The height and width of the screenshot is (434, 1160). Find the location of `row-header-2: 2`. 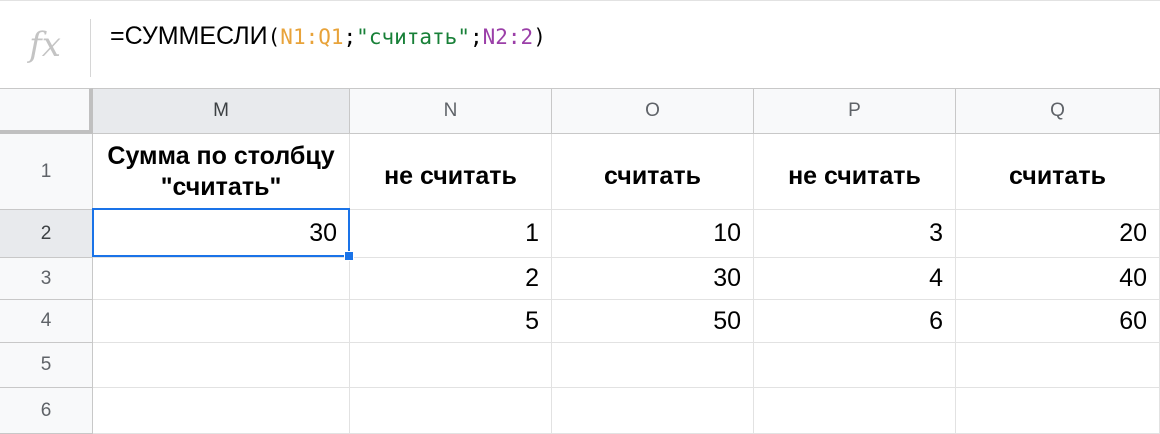

row-header-2: 2 is located at coordinates (46, 234).